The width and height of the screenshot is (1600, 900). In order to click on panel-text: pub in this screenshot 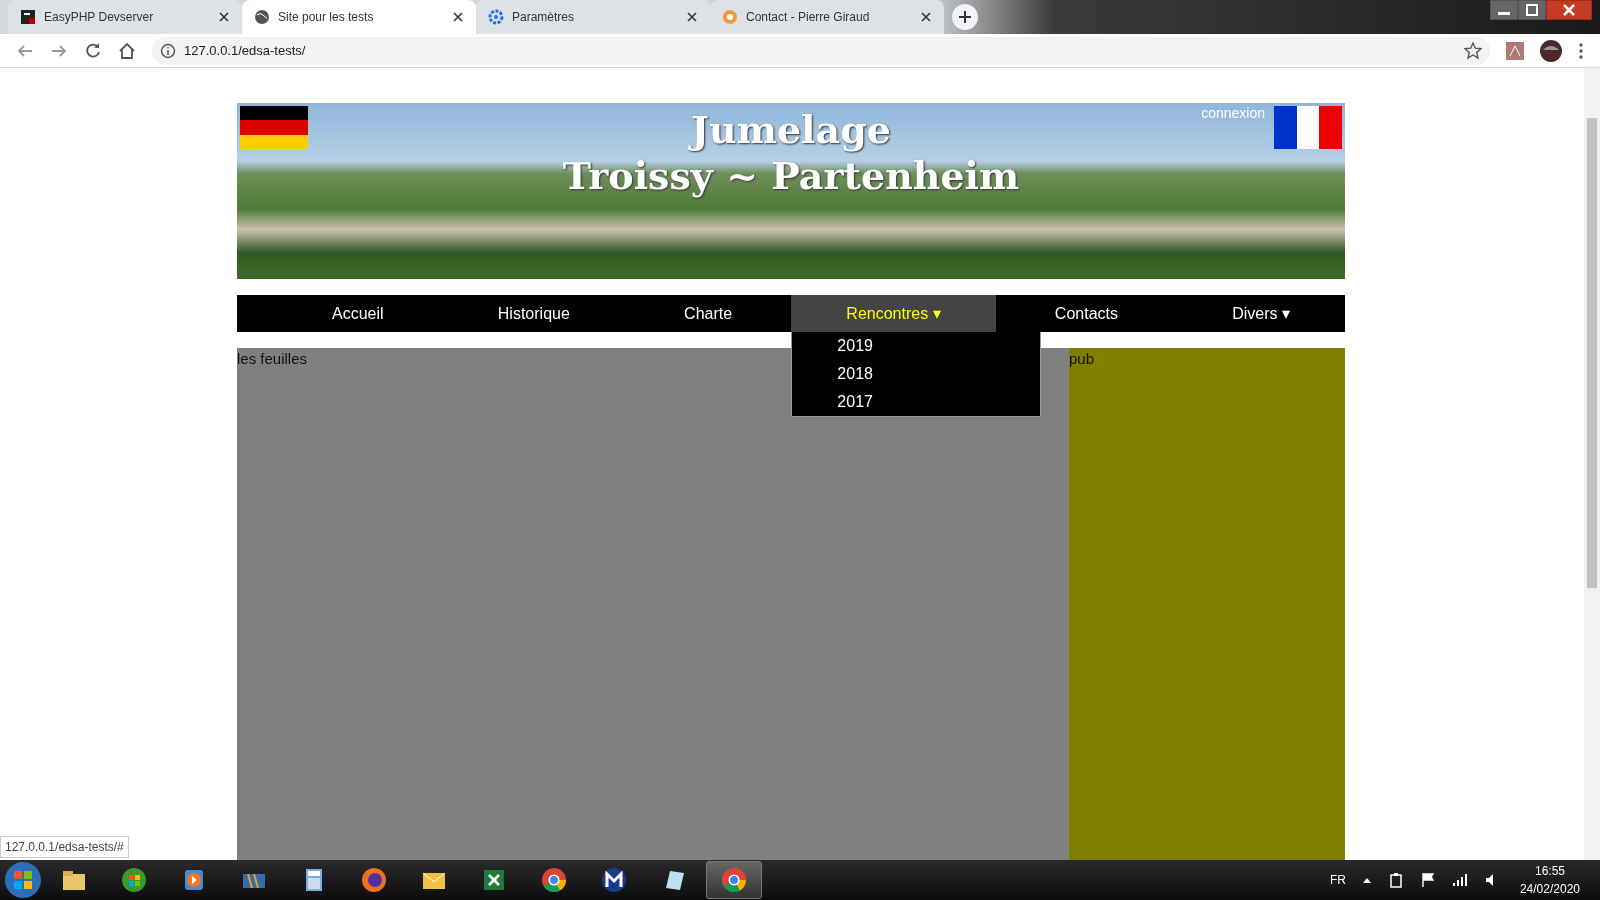, I will do `click(1082, 358)`.